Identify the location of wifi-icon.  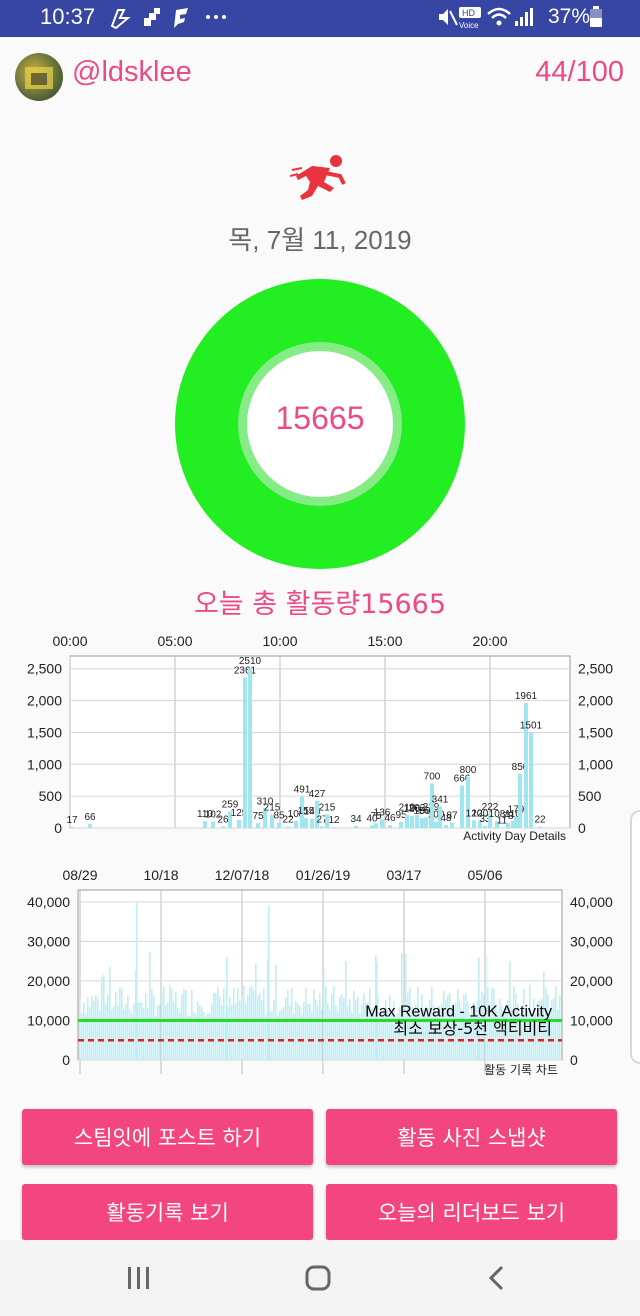
(499, 16).